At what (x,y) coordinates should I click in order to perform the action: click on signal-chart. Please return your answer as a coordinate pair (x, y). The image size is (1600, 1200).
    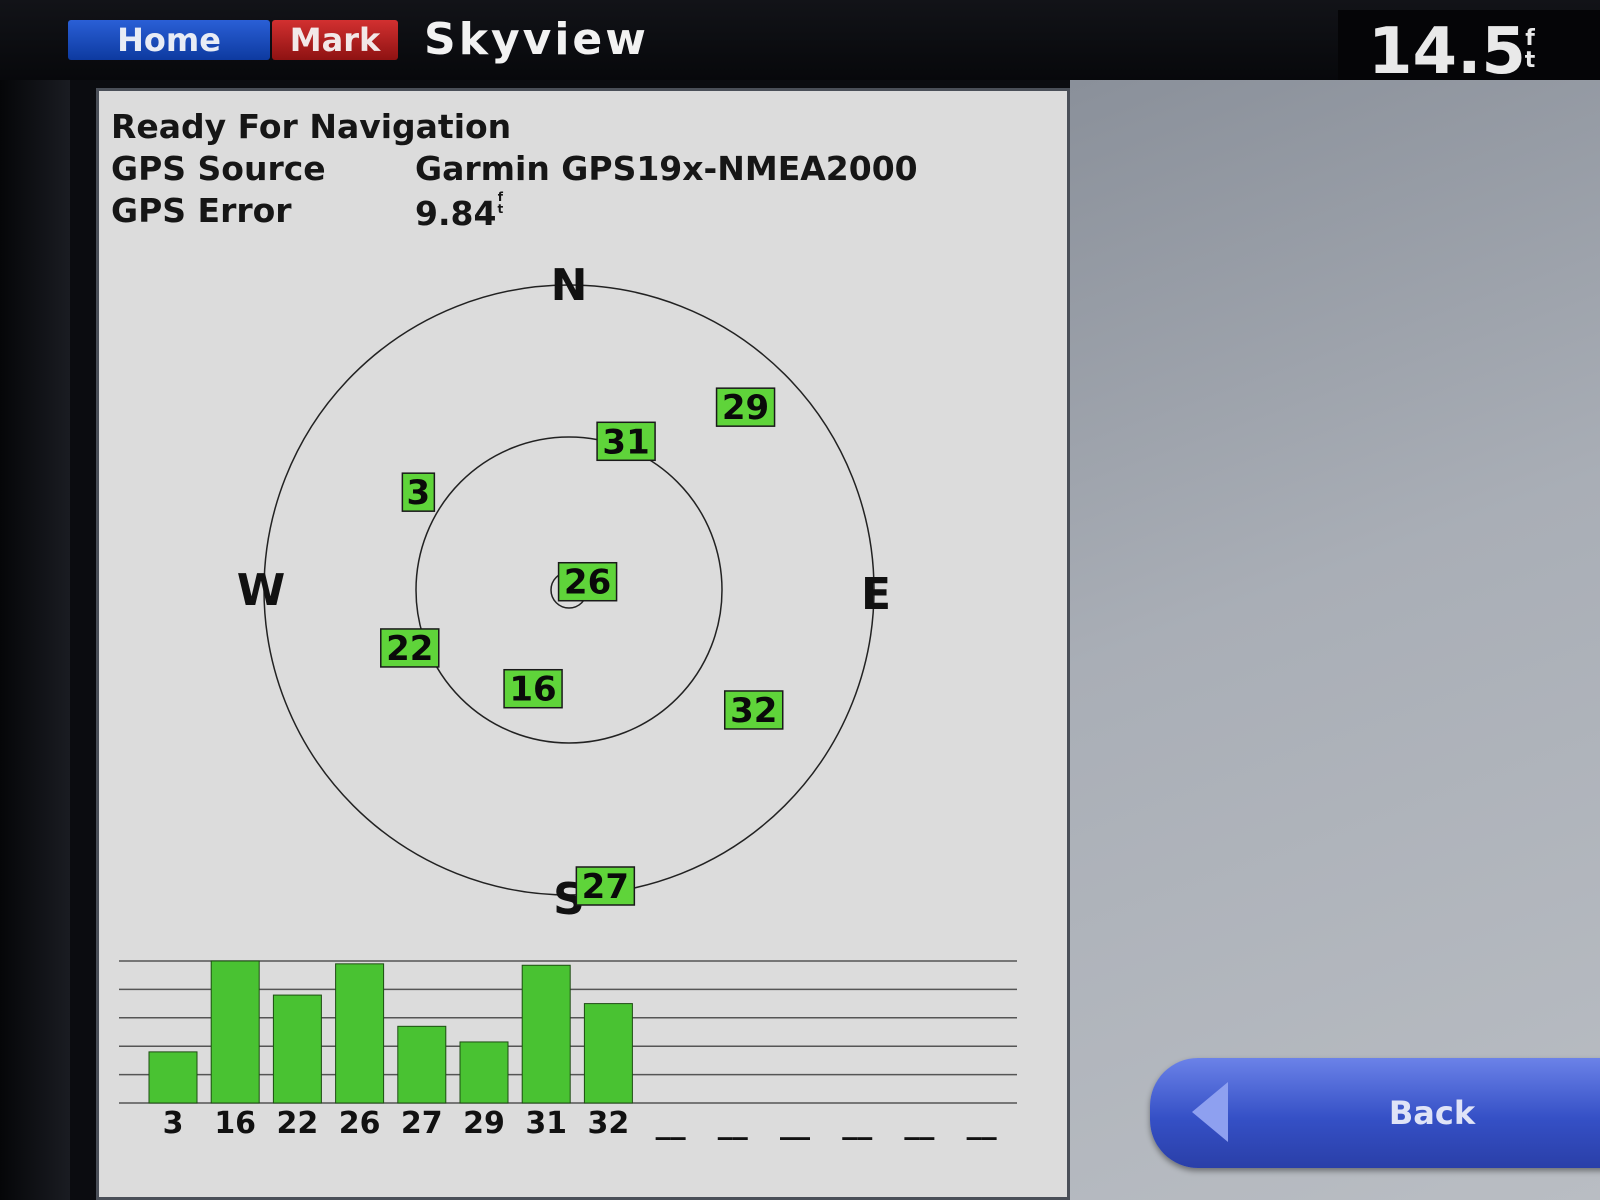
    Looking at the image, I should click on (568, 1032).